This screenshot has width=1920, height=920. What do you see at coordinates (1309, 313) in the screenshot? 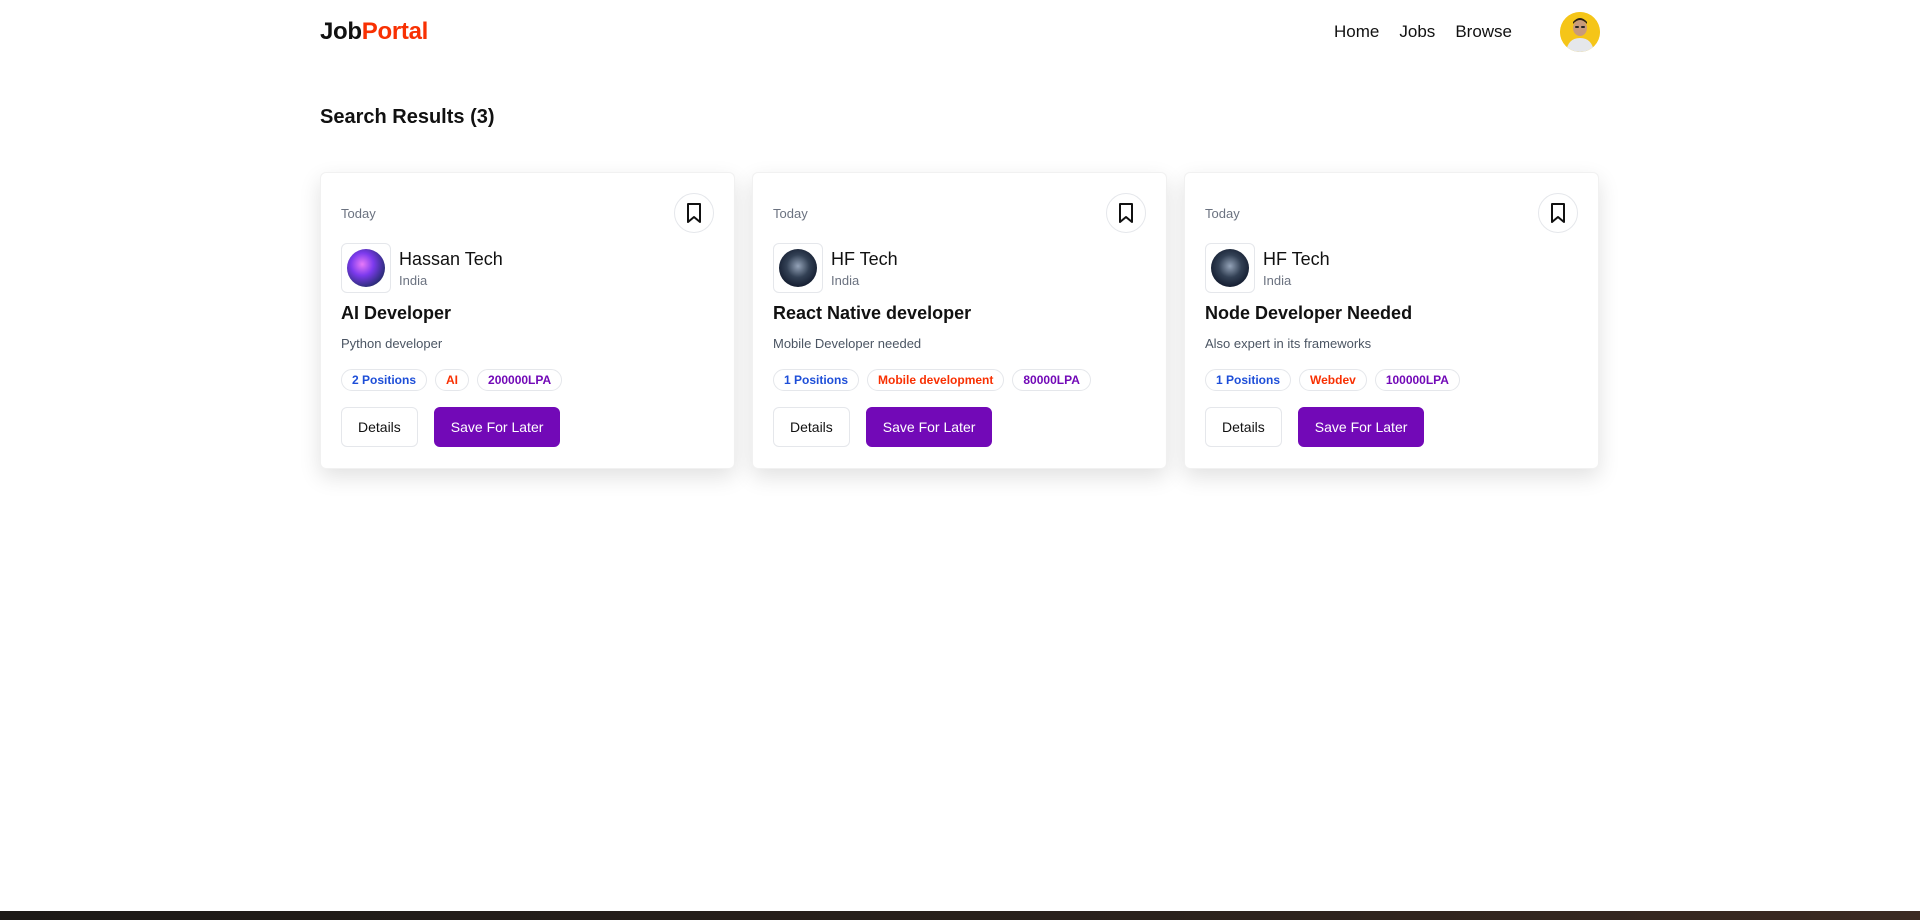
I see `job-title: Node Developer Needed` at bounding box center [1309, 313].